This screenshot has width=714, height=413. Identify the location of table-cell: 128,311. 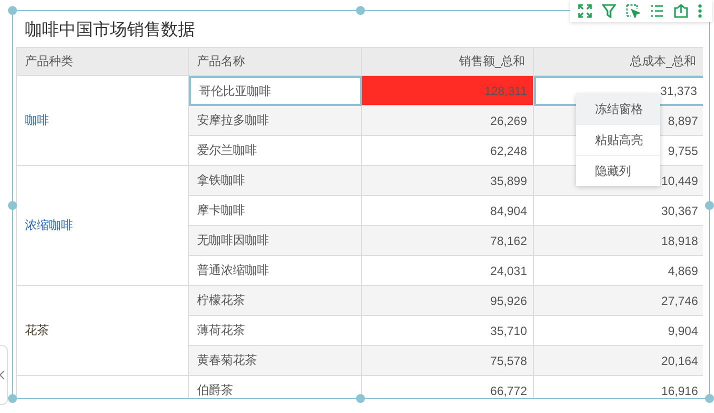
(448, 91).